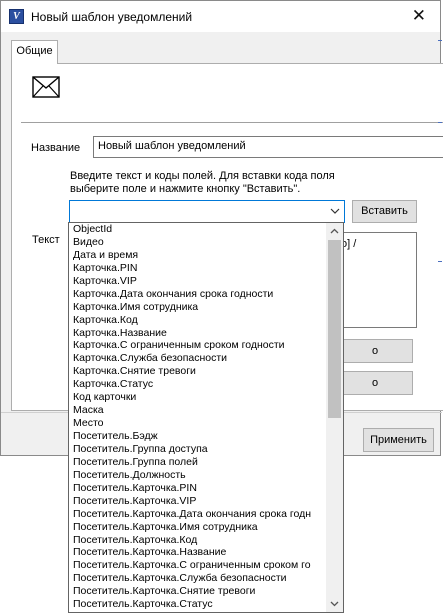  I want to click on dropdown-item: Карточка.Служба безопасности, so click(198, 358).